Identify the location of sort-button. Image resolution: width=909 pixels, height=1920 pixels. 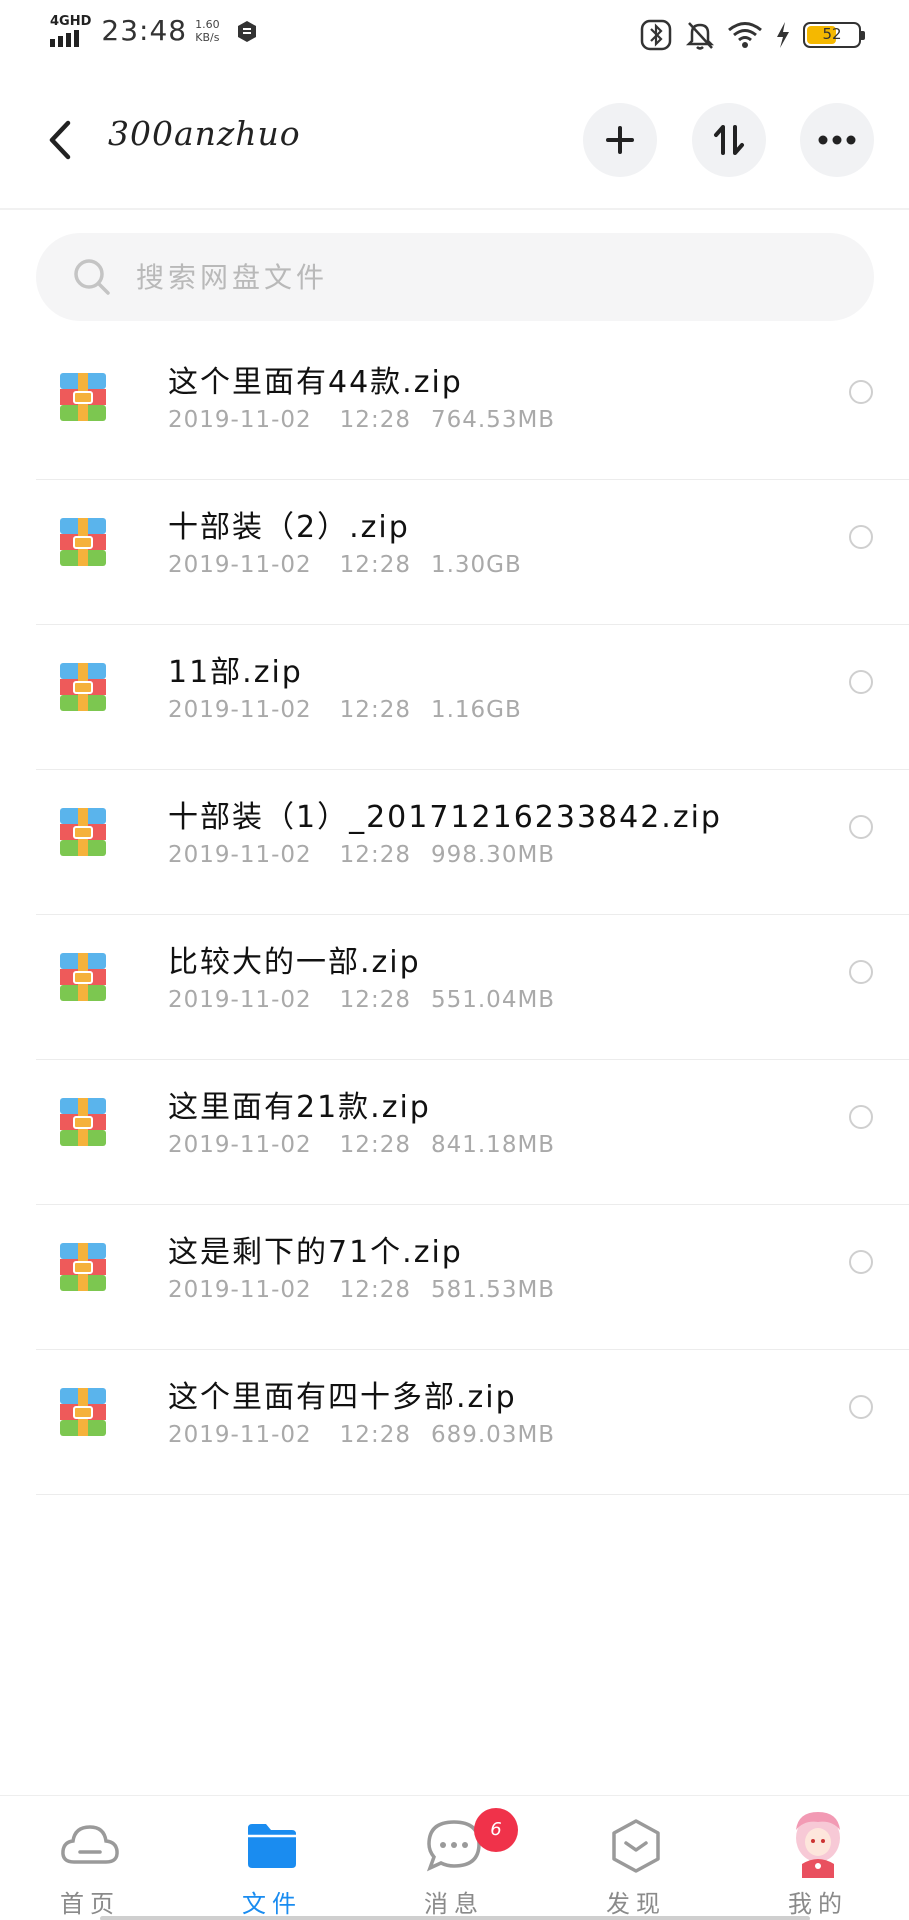
(729, 140).